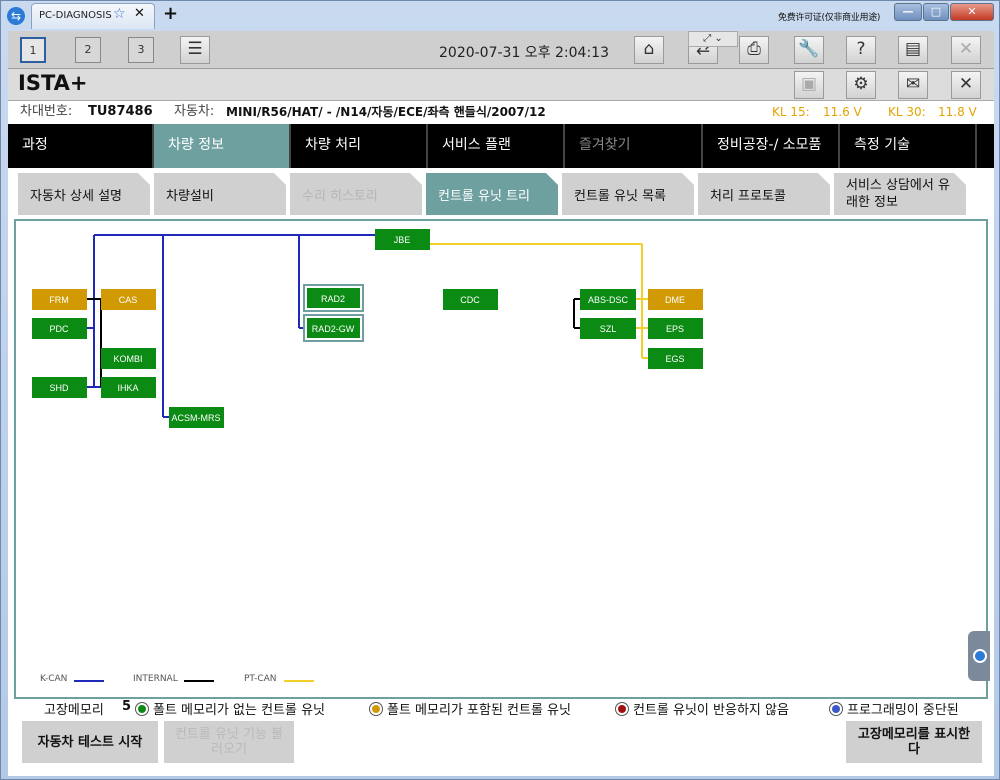 The height and width of the screenshot is (780, 1000). I want to click on ecu-label: ACSM-MRS, so click(196, 418).